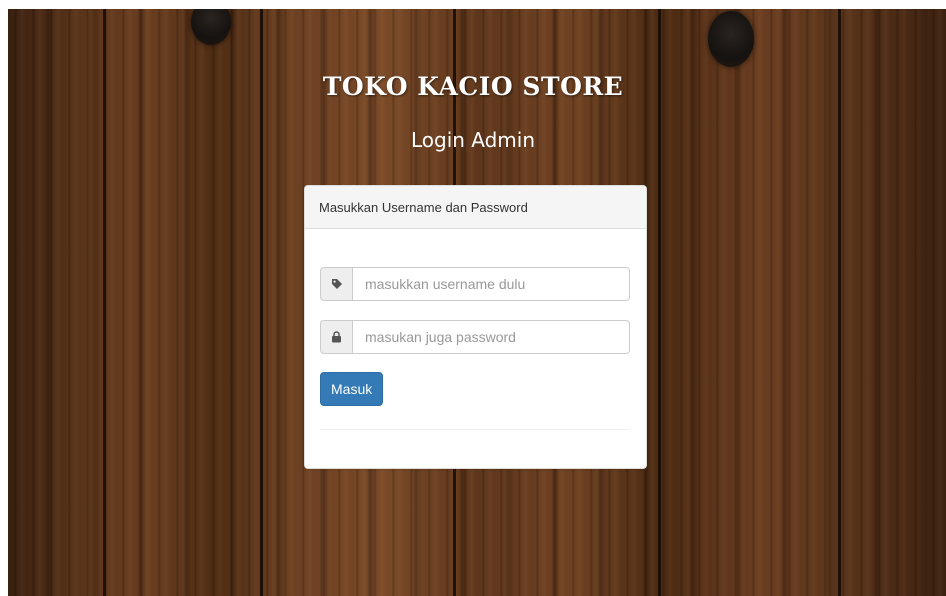 This screenshot has width=946, height=596. I want to click on password-input, so click(491, 337).